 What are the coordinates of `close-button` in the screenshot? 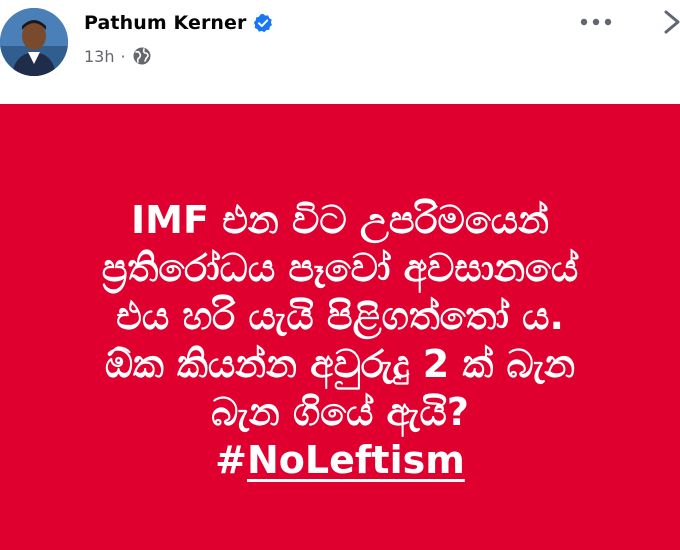 It's located at (669, 22).